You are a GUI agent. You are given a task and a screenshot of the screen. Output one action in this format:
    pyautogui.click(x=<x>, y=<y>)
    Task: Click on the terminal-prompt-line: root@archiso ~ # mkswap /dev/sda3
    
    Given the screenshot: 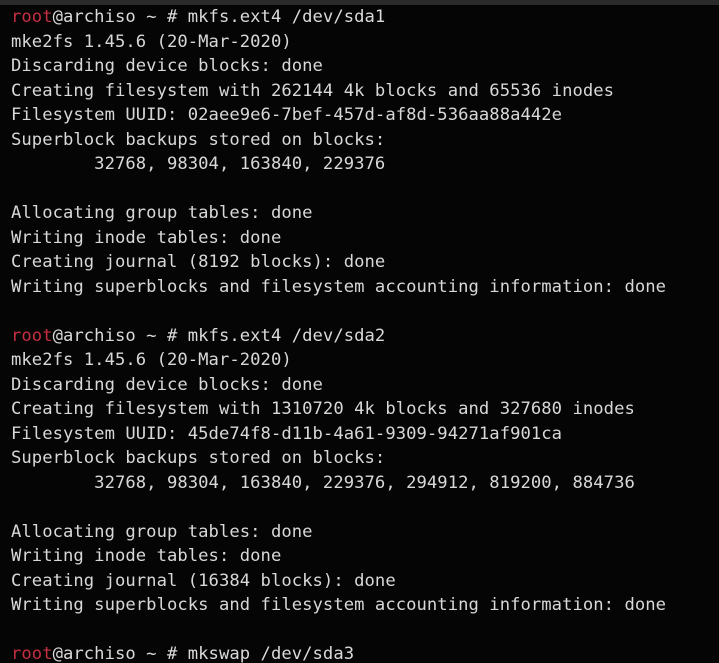 What is the action you would take?
    pyautogui.click(x=365, y=652)
    